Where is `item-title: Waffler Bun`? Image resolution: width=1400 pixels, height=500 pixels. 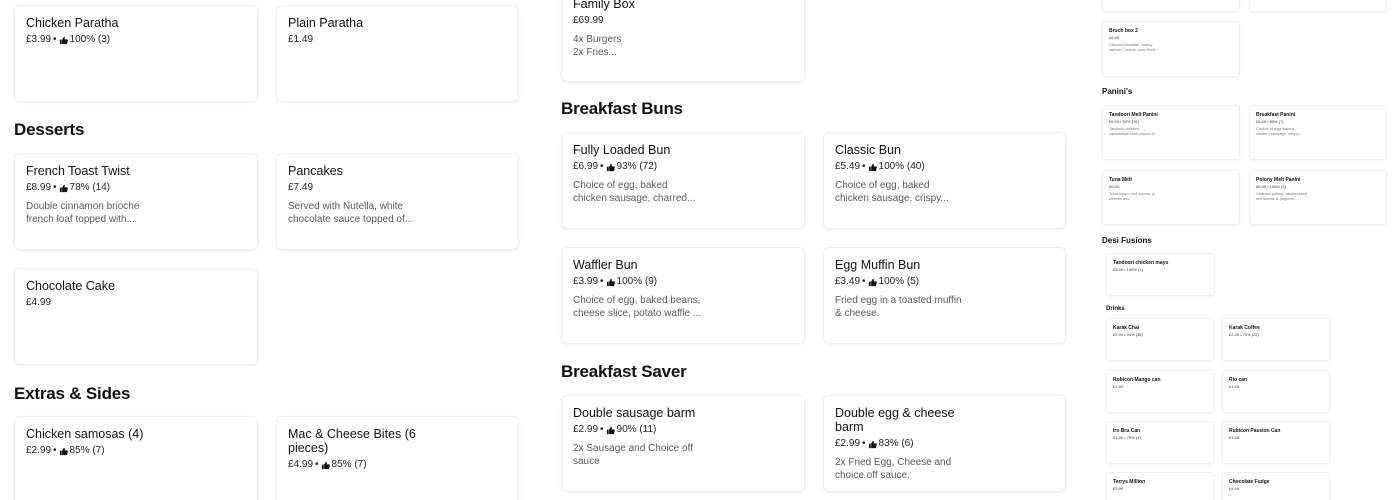 item-title: Waffler Bun is located at coordinates (605, 265).